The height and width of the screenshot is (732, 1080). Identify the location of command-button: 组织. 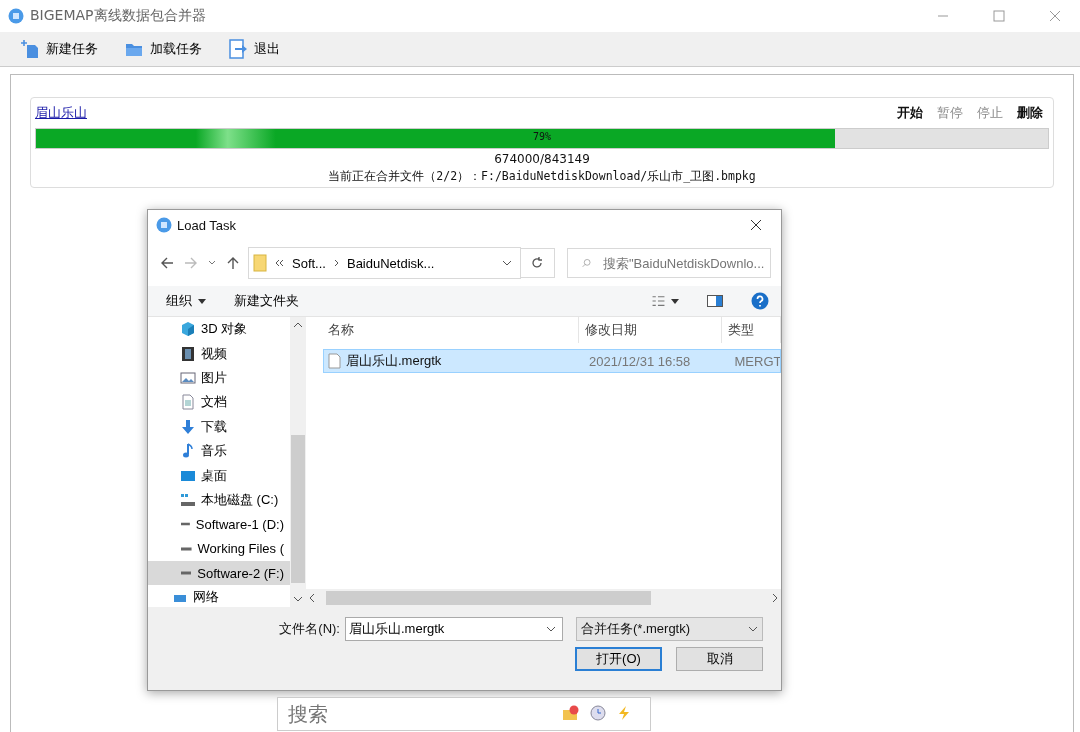
(186, 301).